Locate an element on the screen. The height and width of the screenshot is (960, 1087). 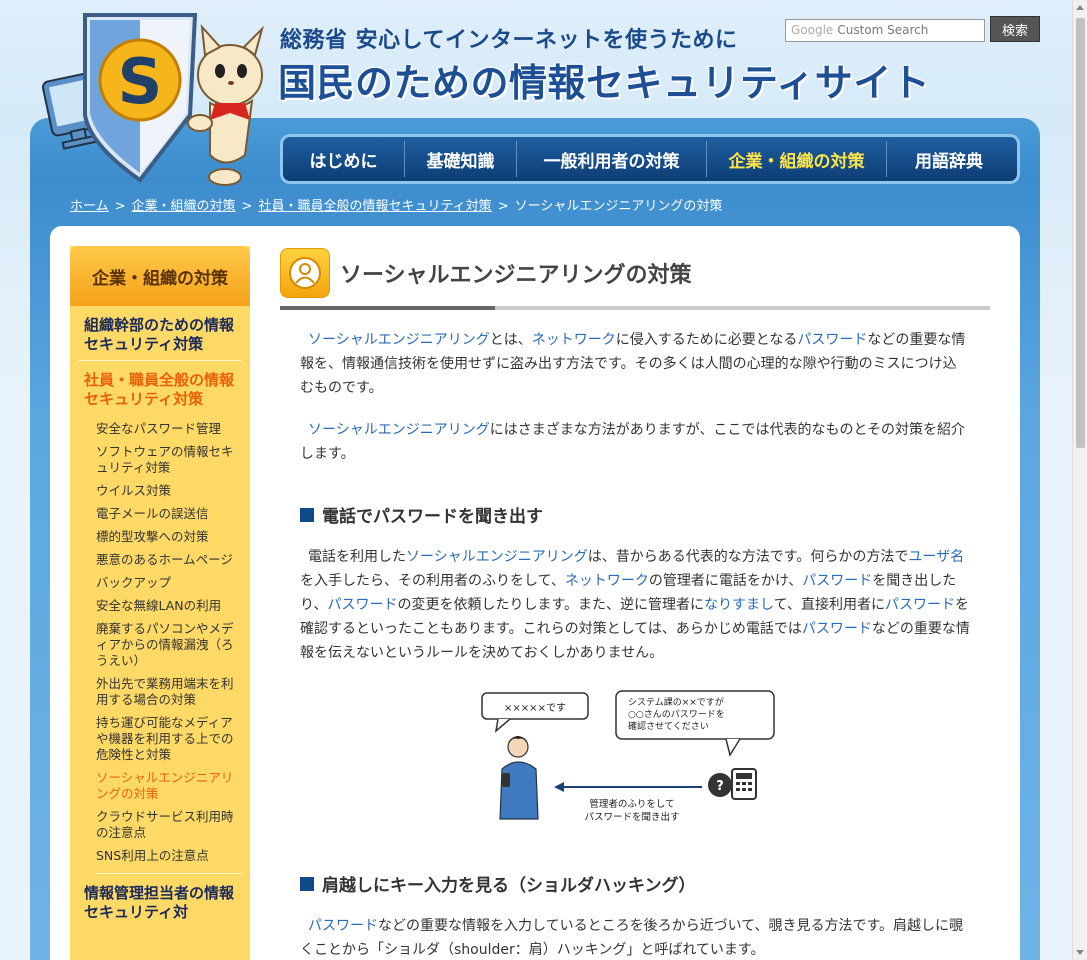
sidebar-item-backup: バックアップ is located at coordinates (169, 582).